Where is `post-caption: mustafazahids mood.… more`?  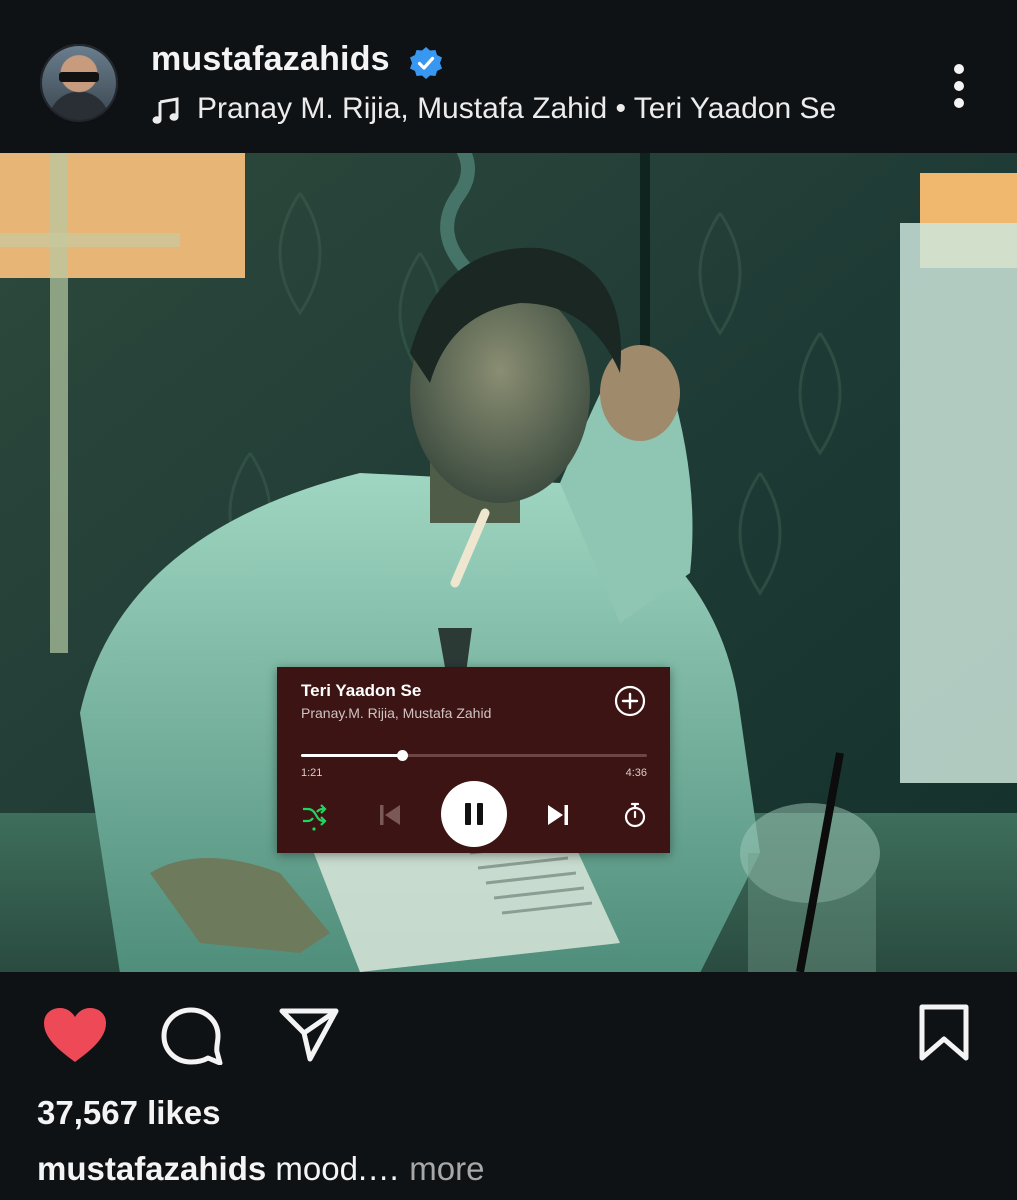 post-caption: mustafazahids mood.… more is located at coordinates (260, 1169).